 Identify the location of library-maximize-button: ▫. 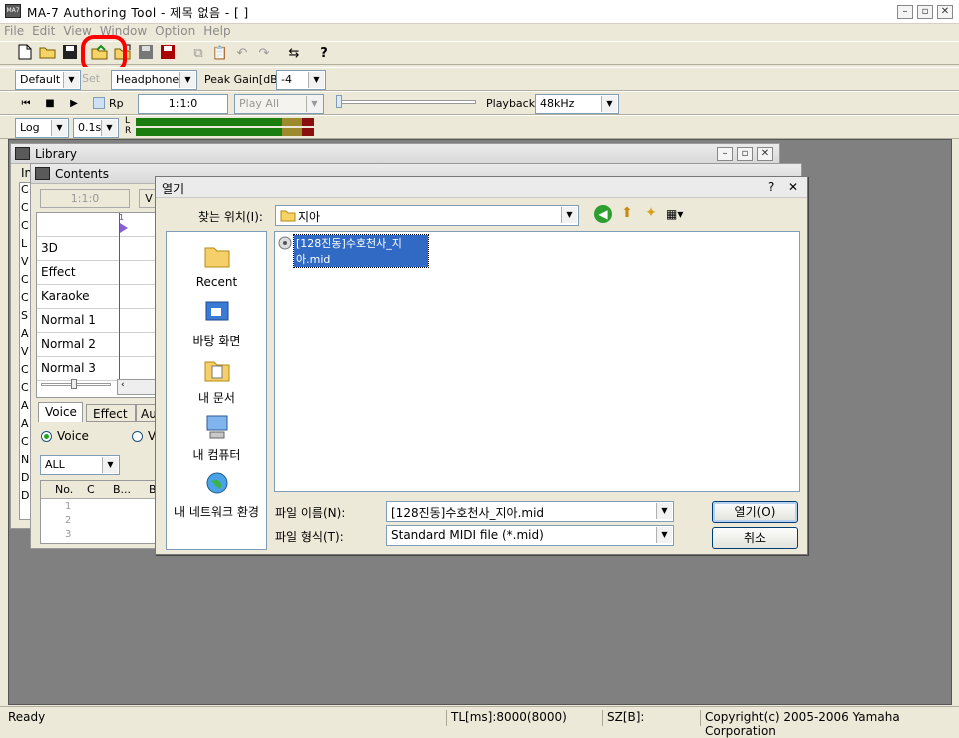
(745, 154).